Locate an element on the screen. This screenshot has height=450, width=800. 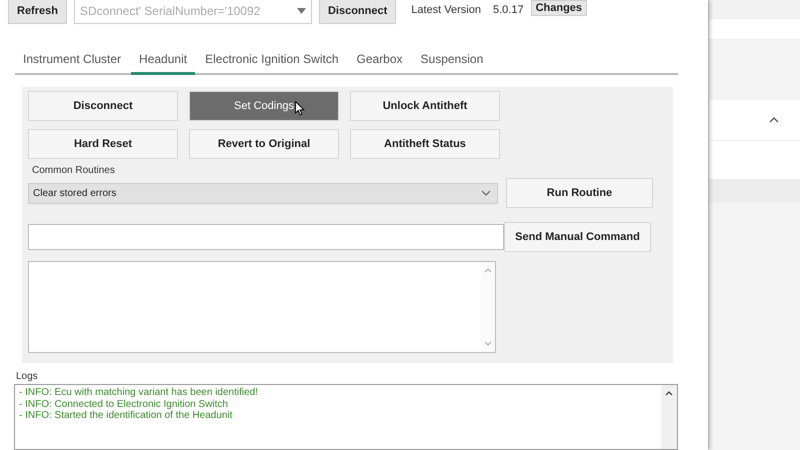
tab: Gearbox is located at coordinates (379, 62).